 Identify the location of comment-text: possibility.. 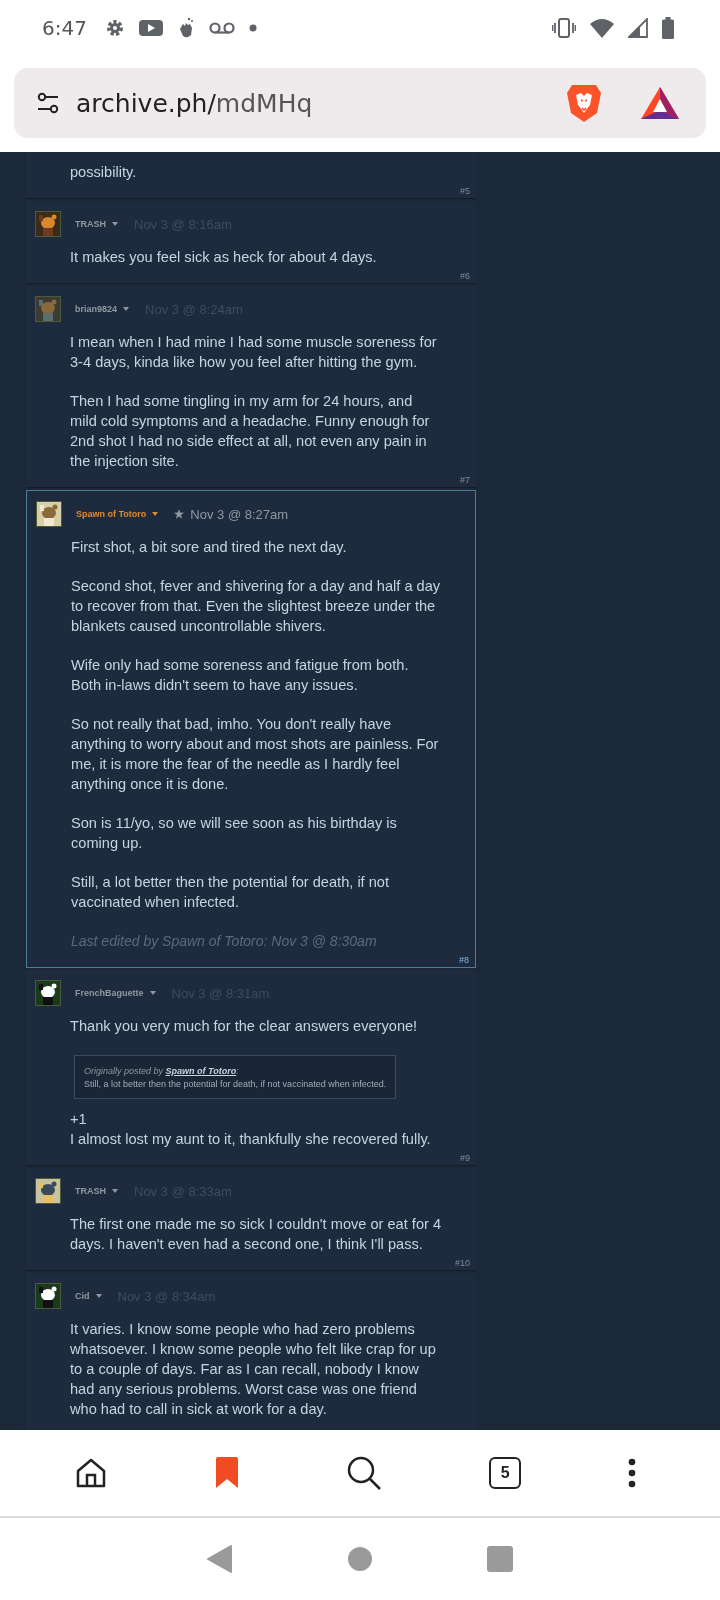
(104, 172).